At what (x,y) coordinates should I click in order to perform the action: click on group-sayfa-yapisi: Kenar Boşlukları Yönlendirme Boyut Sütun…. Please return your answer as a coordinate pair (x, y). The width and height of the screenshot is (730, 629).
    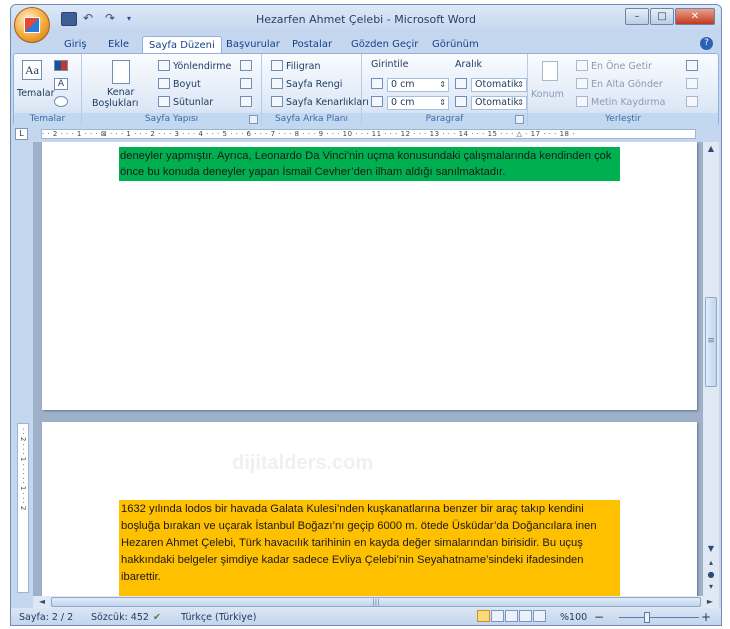
    Looking at the image, I should click on (172, 90).